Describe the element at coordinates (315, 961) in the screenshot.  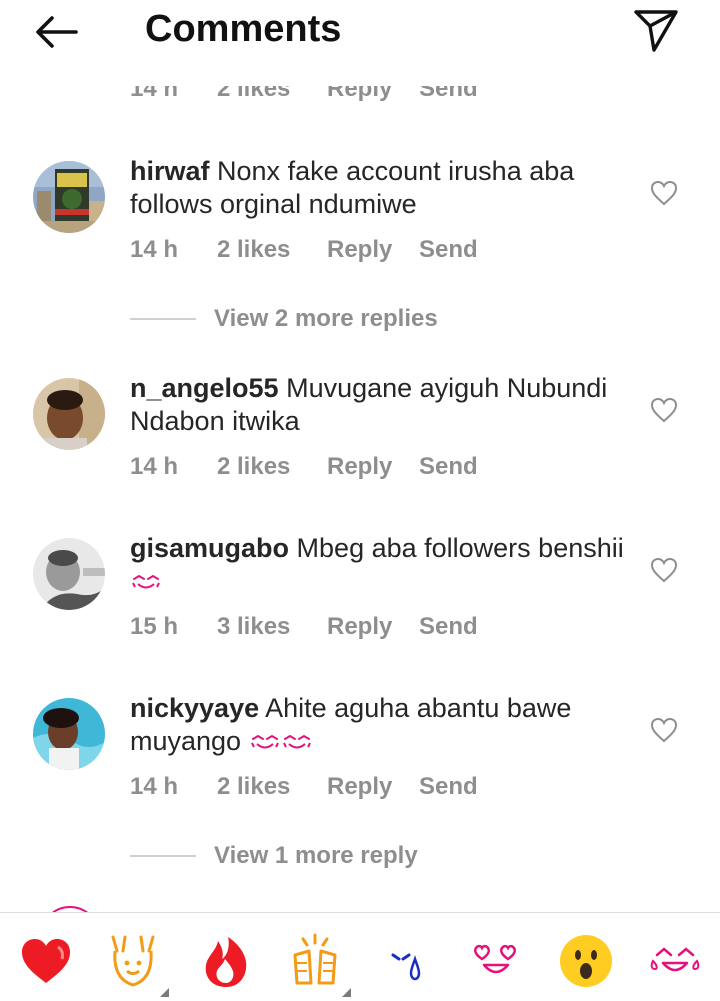
I see `clapping-hands-emoji-icon` at that location.